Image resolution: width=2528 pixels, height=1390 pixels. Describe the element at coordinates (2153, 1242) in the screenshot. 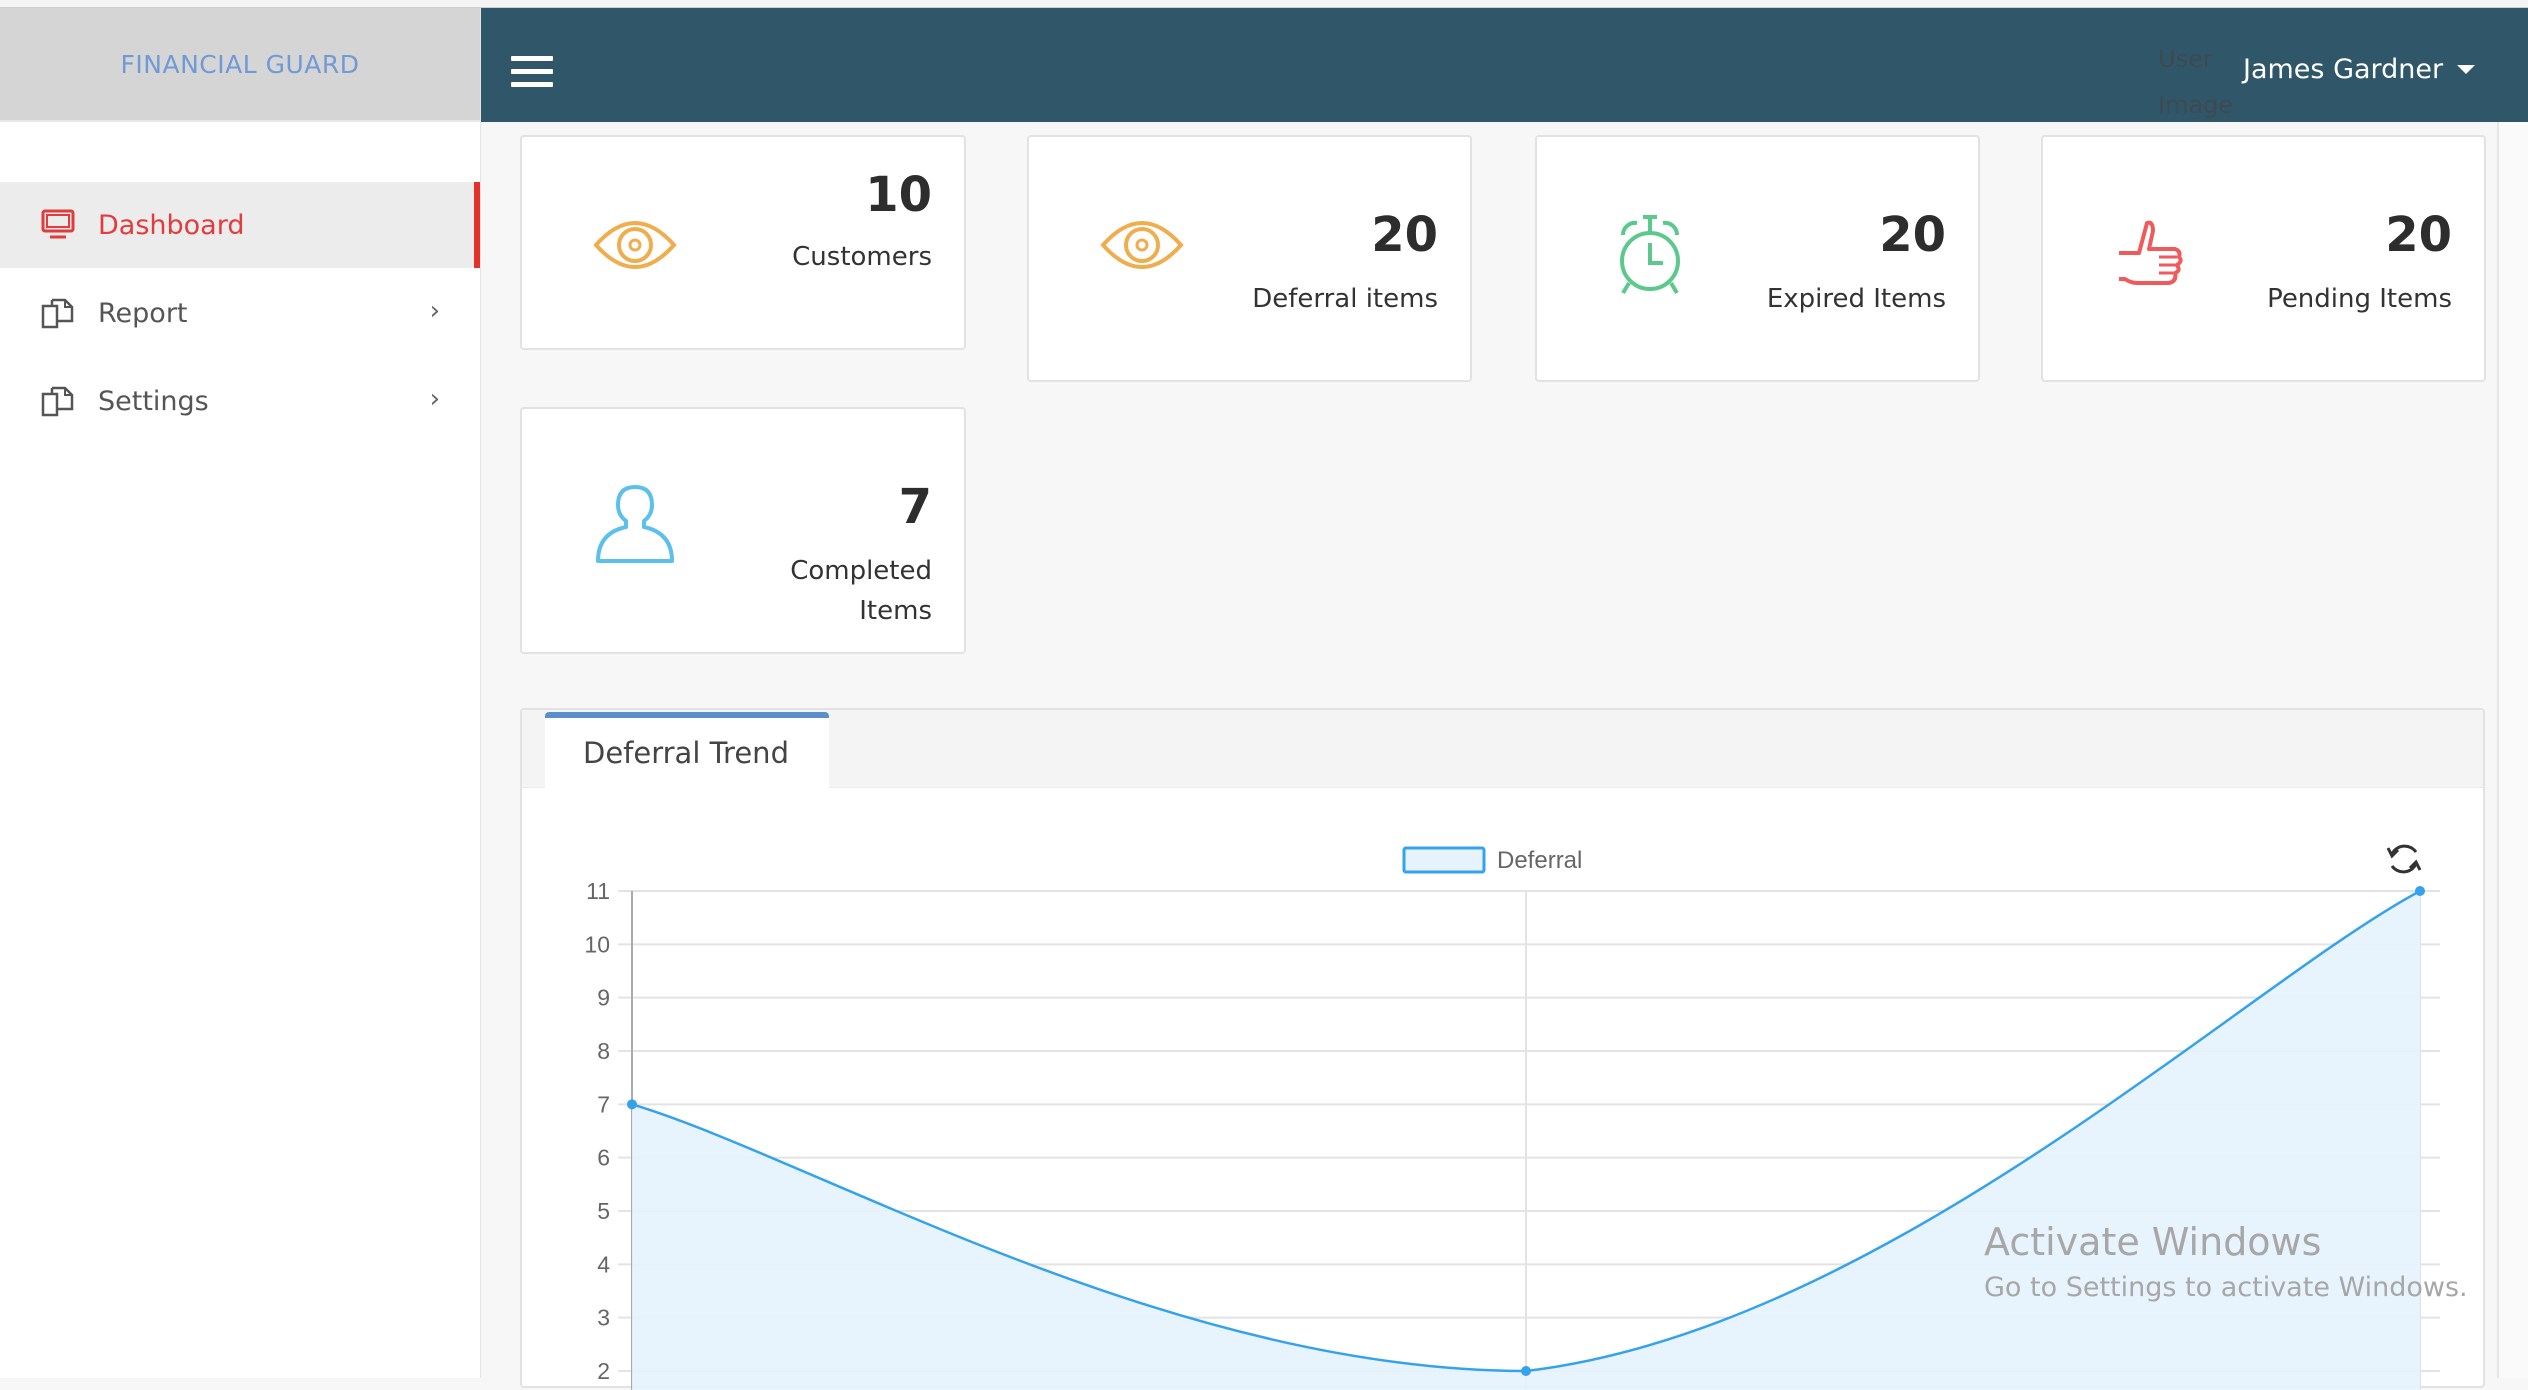

I see `windows-activation-title: Activate Windows` at that location.